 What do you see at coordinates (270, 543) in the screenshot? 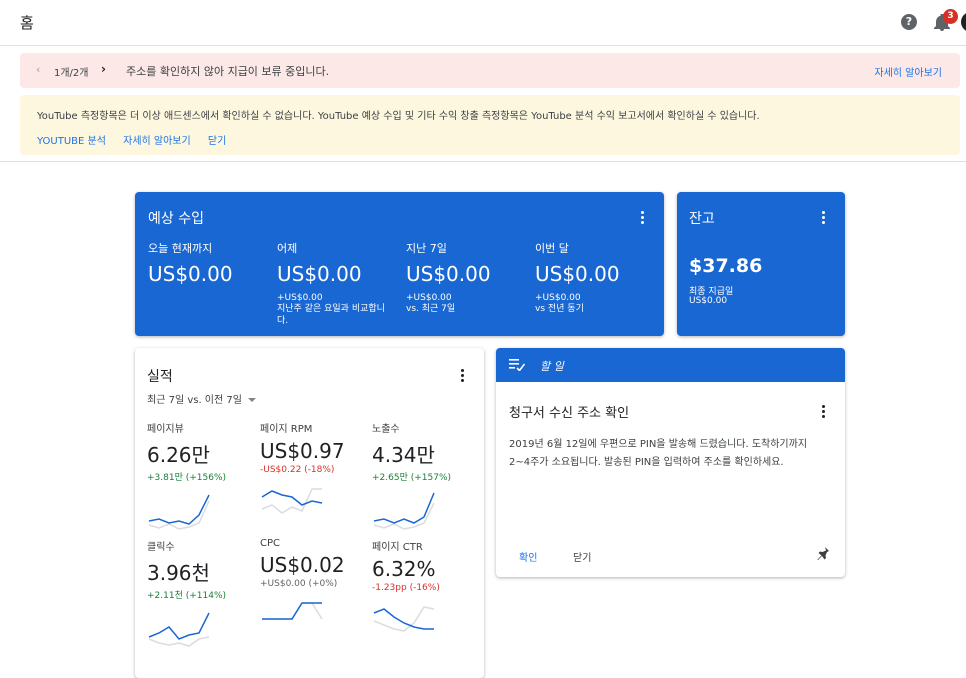
I see `metric-label: CPC` at bounding box center [270, 543].